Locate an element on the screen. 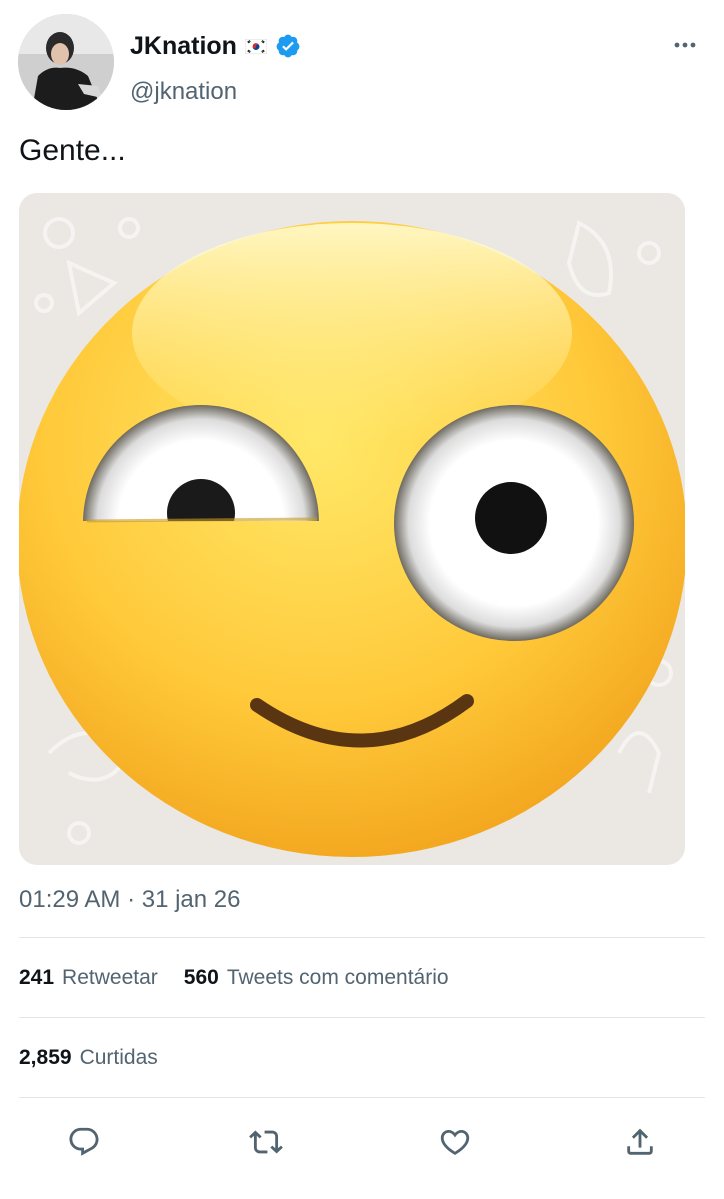  tweet-timestamp: 01:29 AM · 31 jan 26 is located at coordinates (129, 900).